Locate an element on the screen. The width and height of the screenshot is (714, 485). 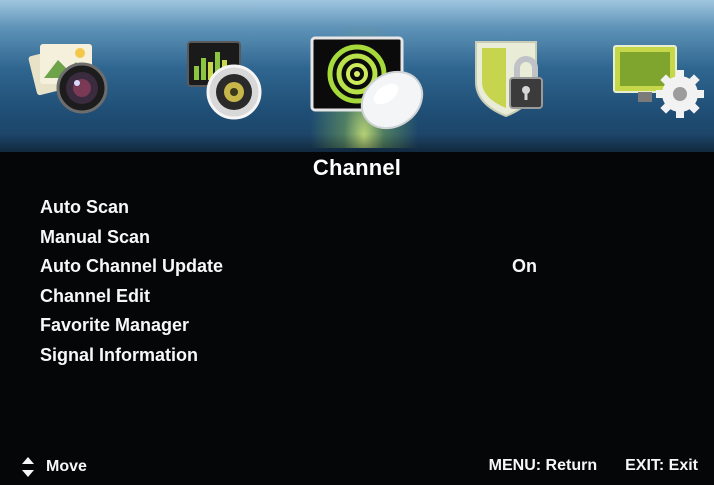
menu-item-label: Favorite Manager is located at coordinates (115, 325).